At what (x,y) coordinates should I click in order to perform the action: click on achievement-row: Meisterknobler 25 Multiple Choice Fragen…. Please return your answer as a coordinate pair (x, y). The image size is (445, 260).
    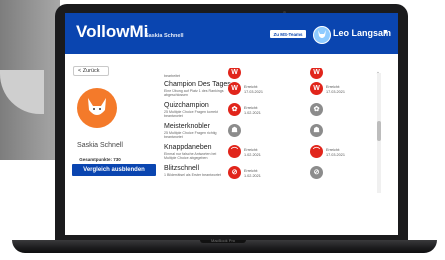
    Looking at the image, I should click on (268, 134).